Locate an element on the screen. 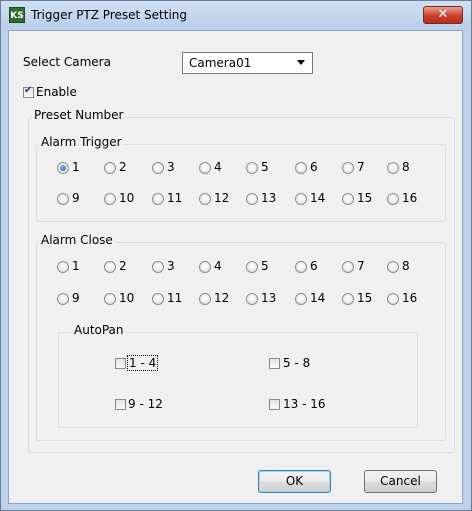 The image size is (472, 511). alarm-trigger-label-12: 12 is located at coordinates (221, 198).